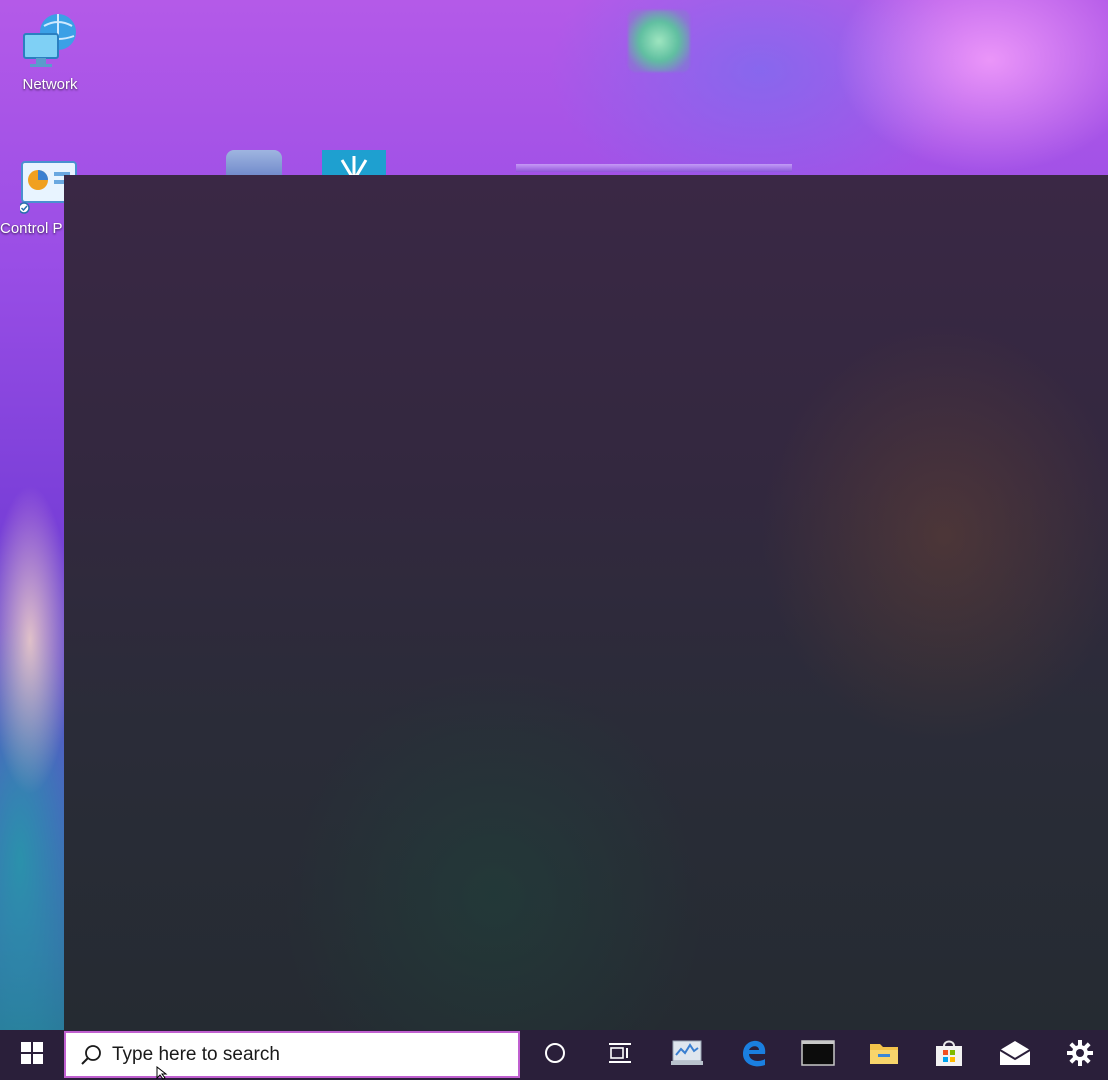 The width and height of the screenshot is (1108, 1085). What do you see at coordinates (654, 168) in the screenshot?
I see `wallpaper-haze` at bounding box center [654, 168].